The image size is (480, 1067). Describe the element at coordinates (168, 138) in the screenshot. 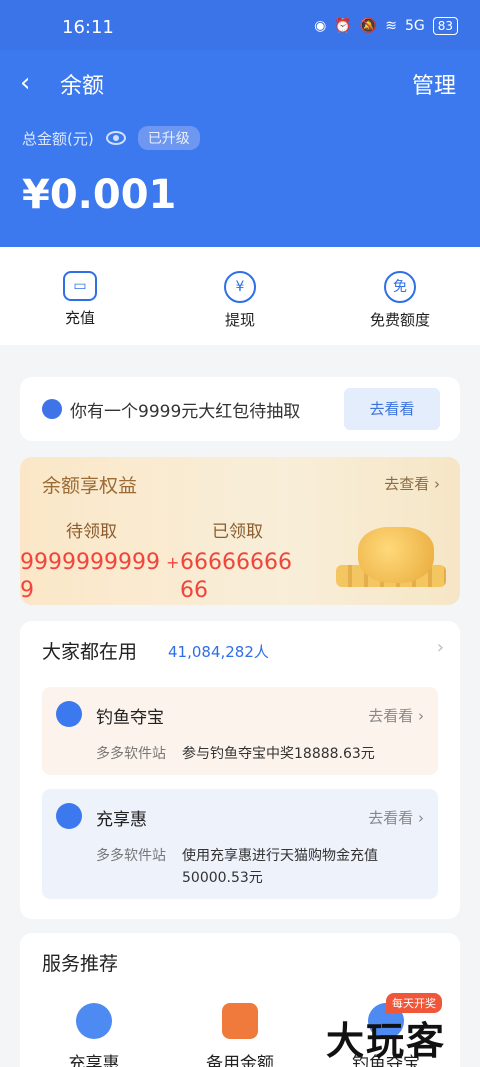

I see `upgraded-badge: 已升级` at that location.